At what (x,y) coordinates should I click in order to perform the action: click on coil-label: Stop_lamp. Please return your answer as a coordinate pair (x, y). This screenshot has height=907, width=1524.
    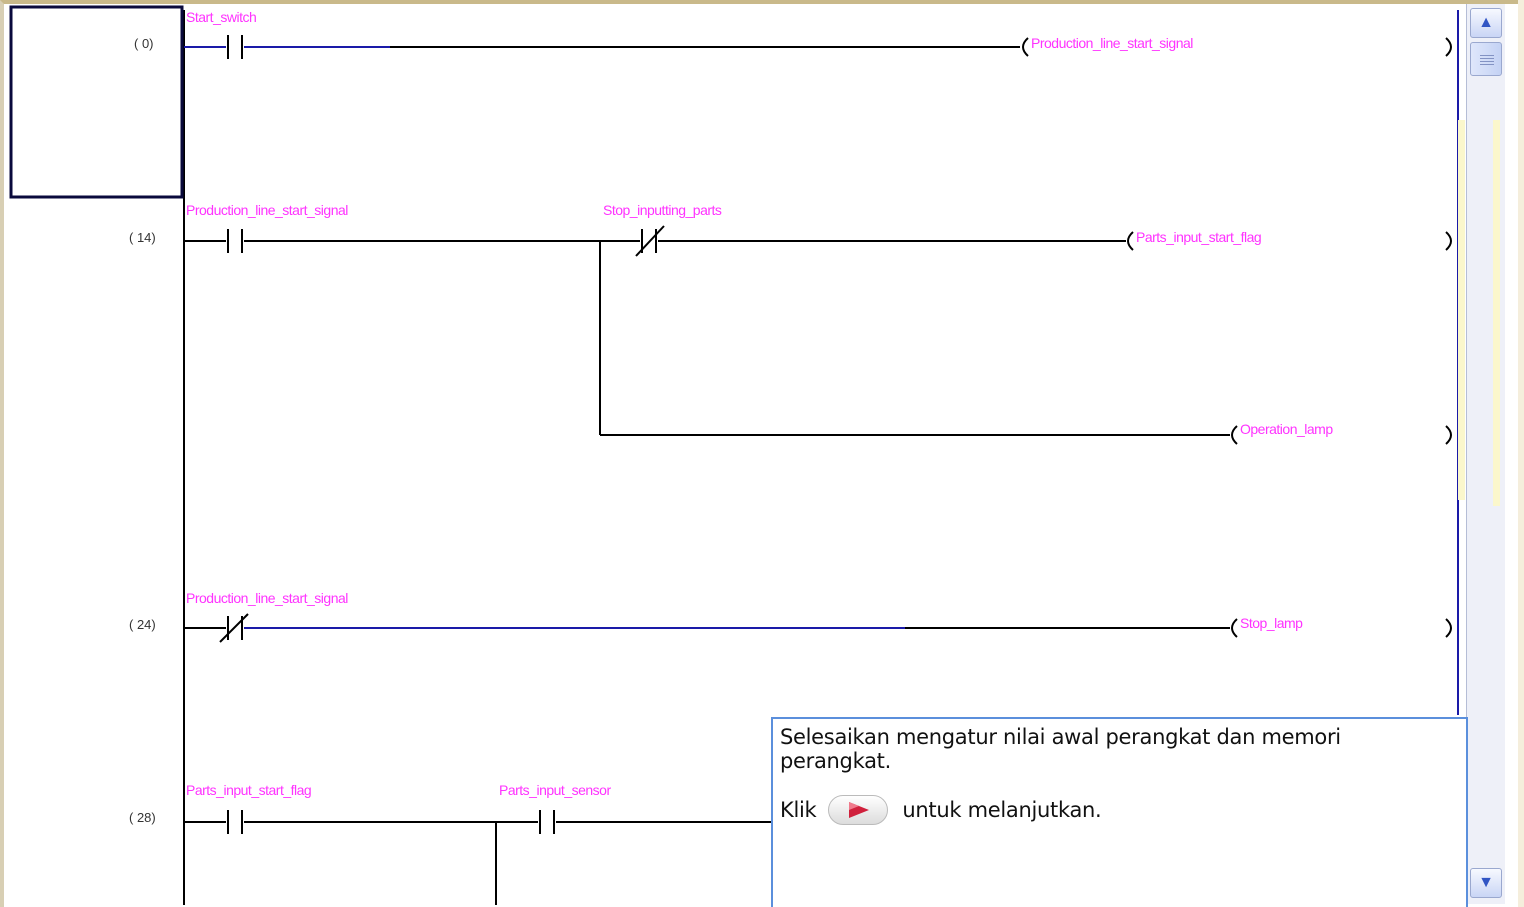
    Looking at the image, I should click on (1271, 623).